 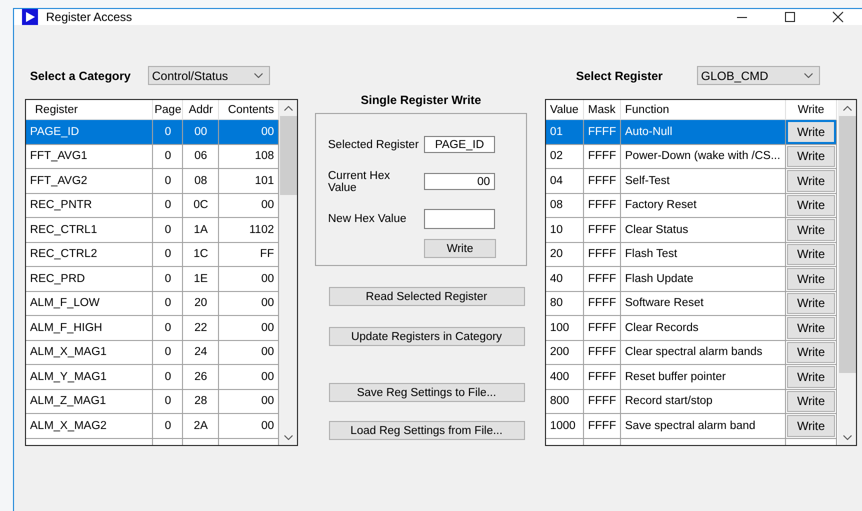 What do you see at coordinates (692, 254) in the screenshot?
I see `function-row: 20 FFFF Flash Test Write` at bounding box center [692, 254].